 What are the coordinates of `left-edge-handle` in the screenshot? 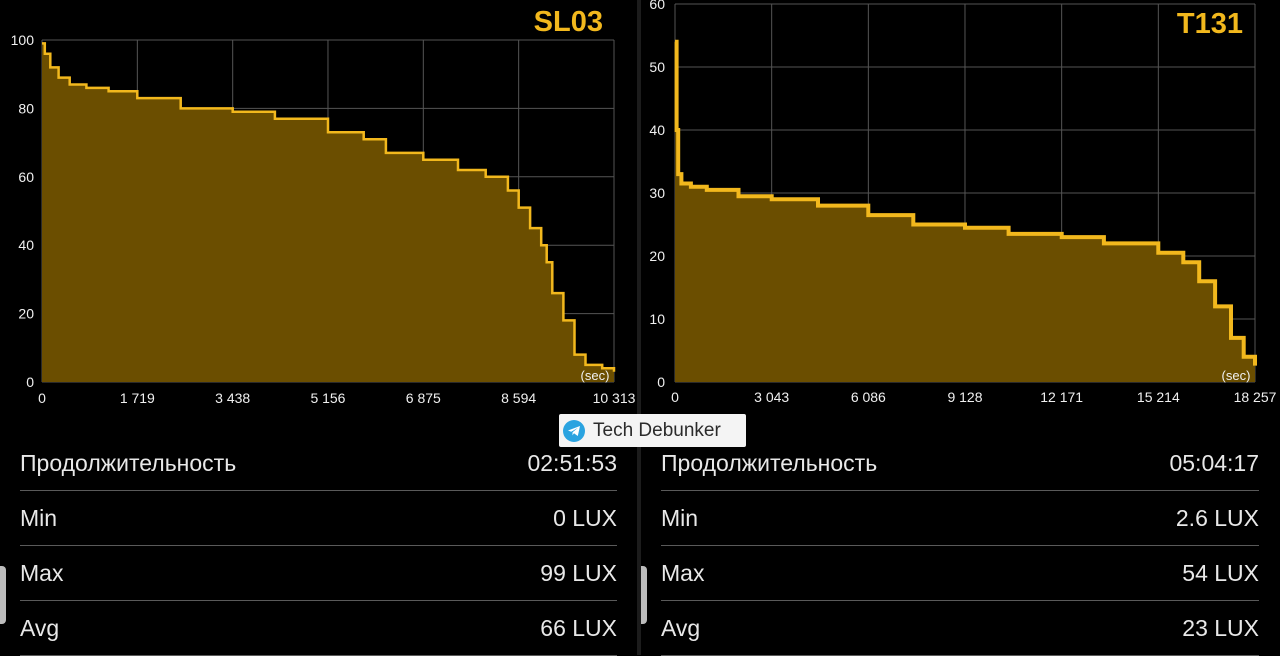 It's located at (3, 595).